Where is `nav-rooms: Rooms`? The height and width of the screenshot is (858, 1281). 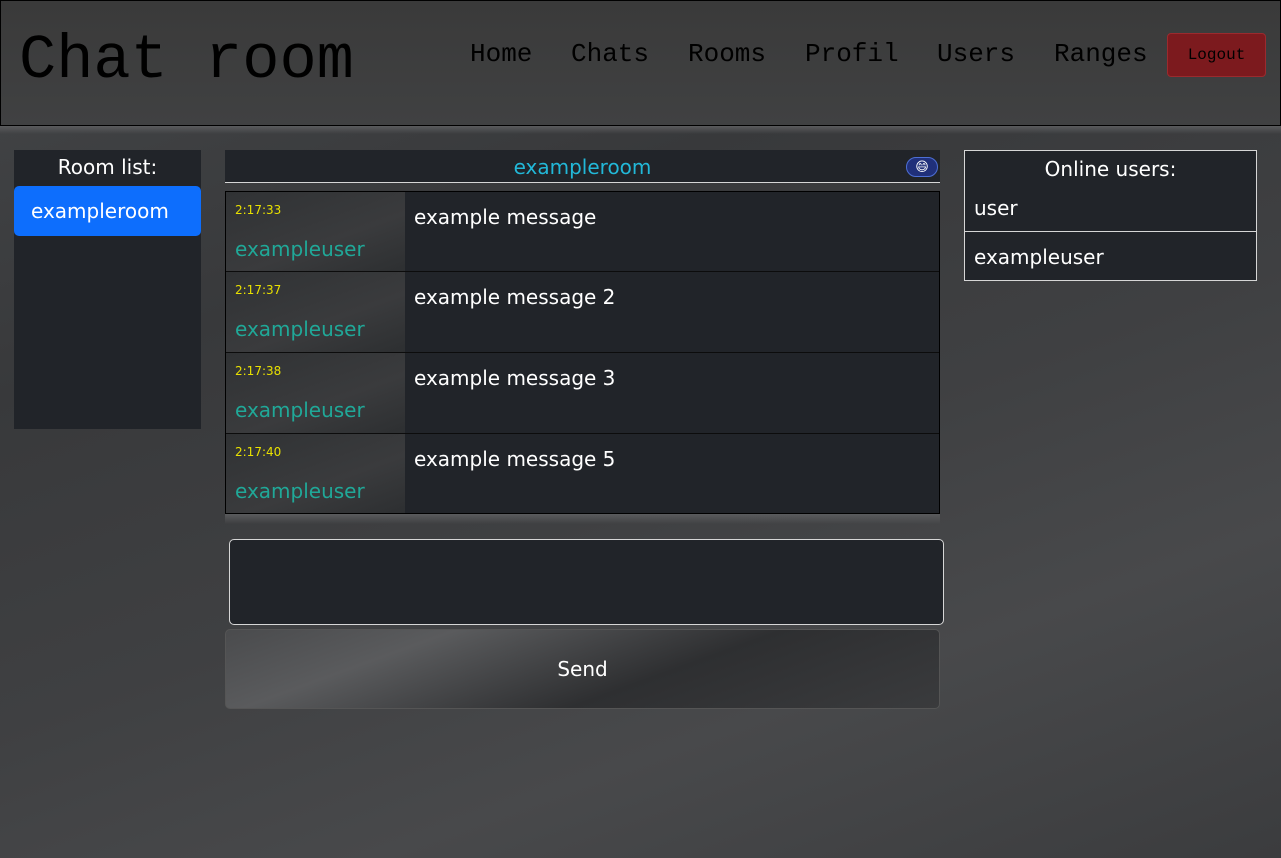
nav-rooms: Rooms is located at coordinates (727, 54).